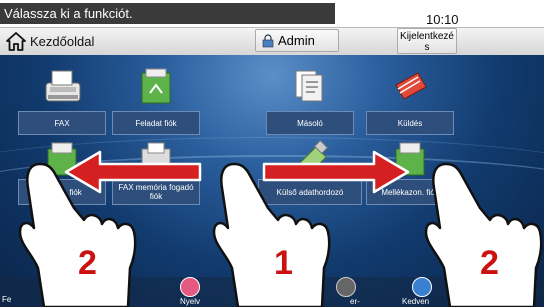  Describe the element at coordinates (167, 13) in the screenshot. I see `status-message: Válassza ki a funkciót.` at that location.